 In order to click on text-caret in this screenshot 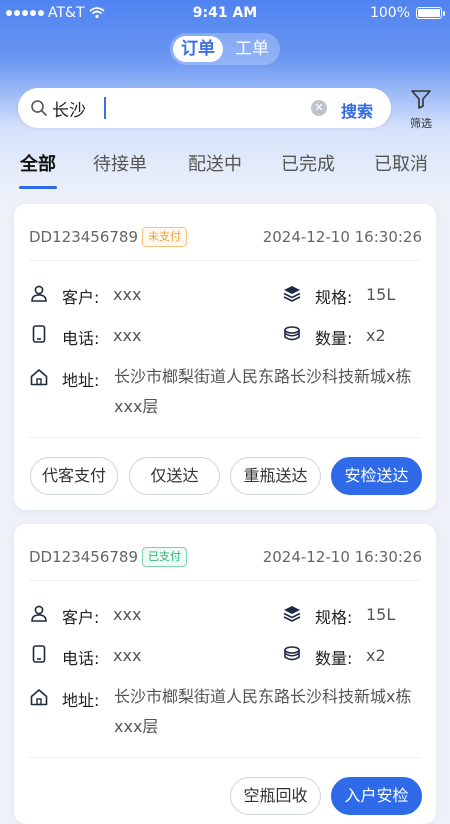, I will do `click(105, 108)`.